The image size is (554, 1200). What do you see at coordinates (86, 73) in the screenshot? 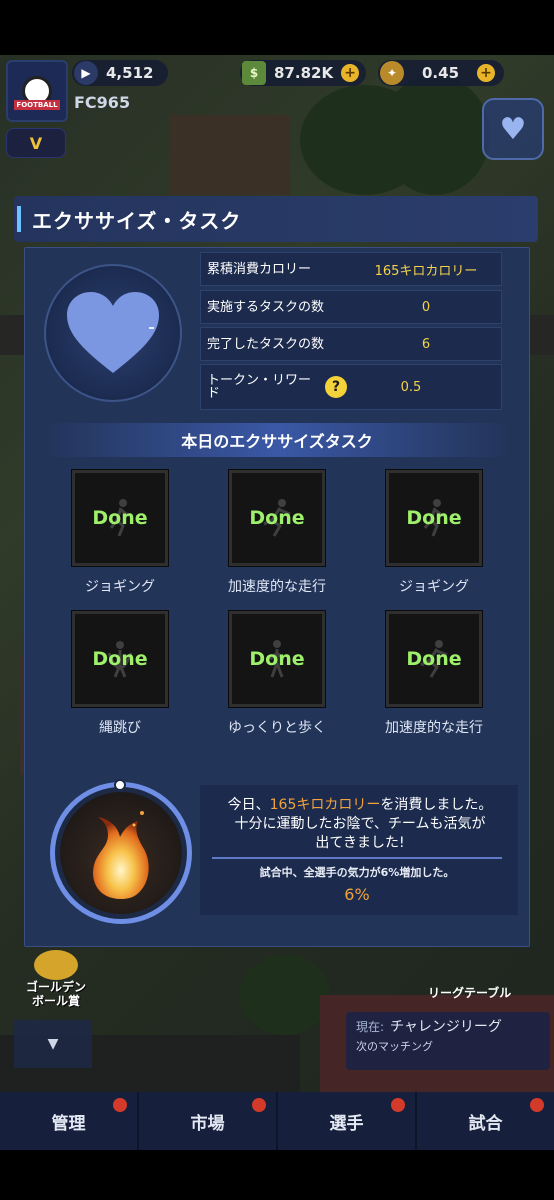
I see `play-icon: ▶` at bounding box center [86, 73].